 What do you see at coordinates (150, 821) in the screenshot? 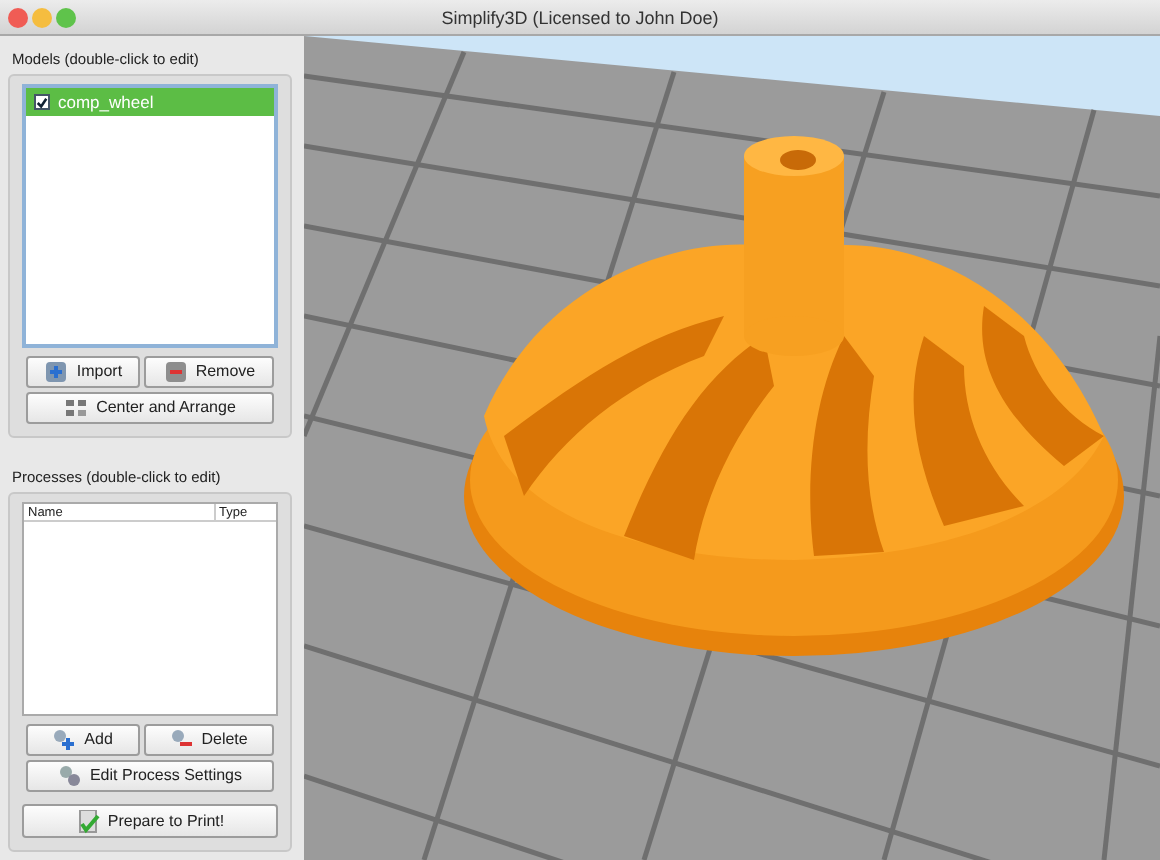
I see `prepare-to-print-button: Prepare to Print!` at bounding box center [150, 821].